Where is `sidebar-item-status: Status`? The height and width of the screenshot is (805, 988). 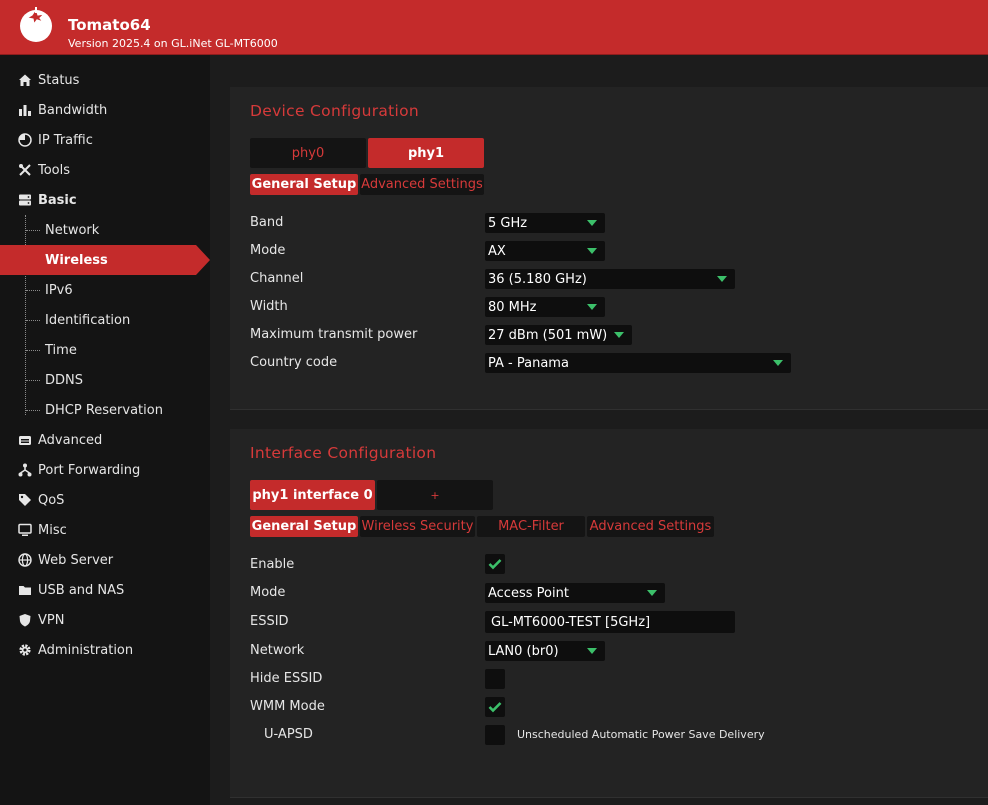
sidebar-item-status: Status is located at coordinates (105, 80).